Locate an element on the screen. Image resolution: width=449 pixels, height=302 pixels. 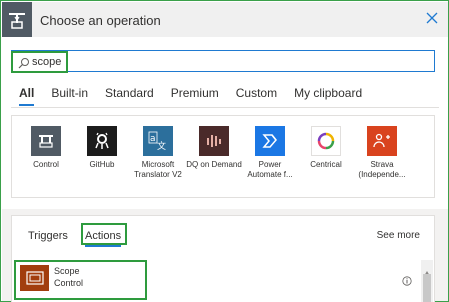
tab-actions: Actions is located at coordinates (103, 238).